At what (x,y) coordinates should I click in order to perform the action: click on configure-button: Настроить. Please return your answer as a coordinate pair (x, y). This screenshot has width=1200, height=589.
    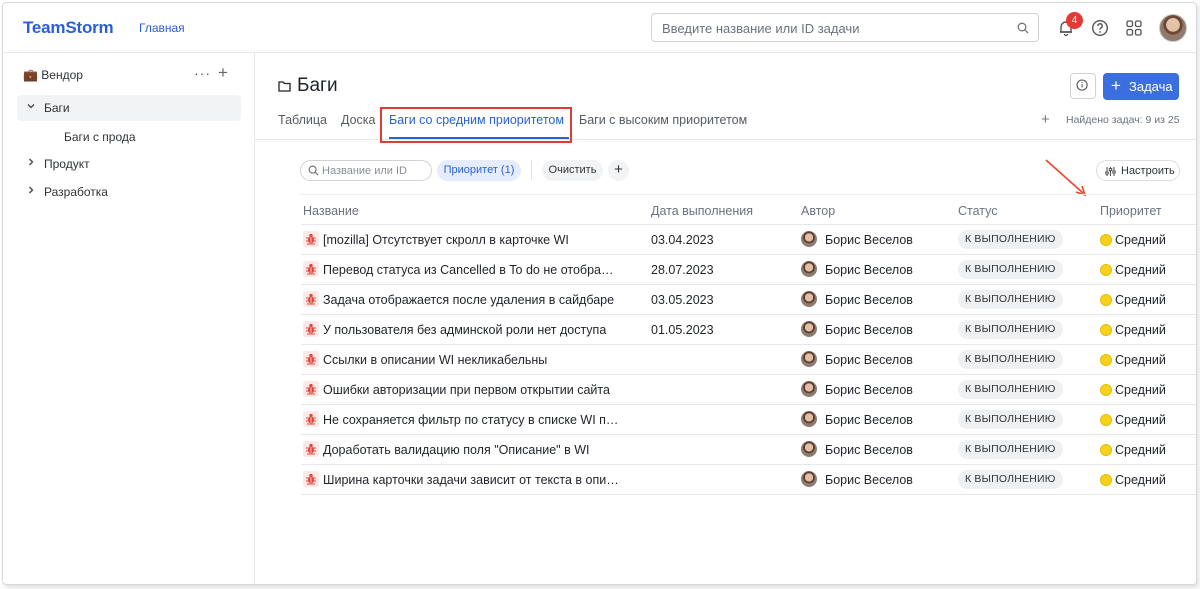
    Looking at the image, I should click on (1138, 170).